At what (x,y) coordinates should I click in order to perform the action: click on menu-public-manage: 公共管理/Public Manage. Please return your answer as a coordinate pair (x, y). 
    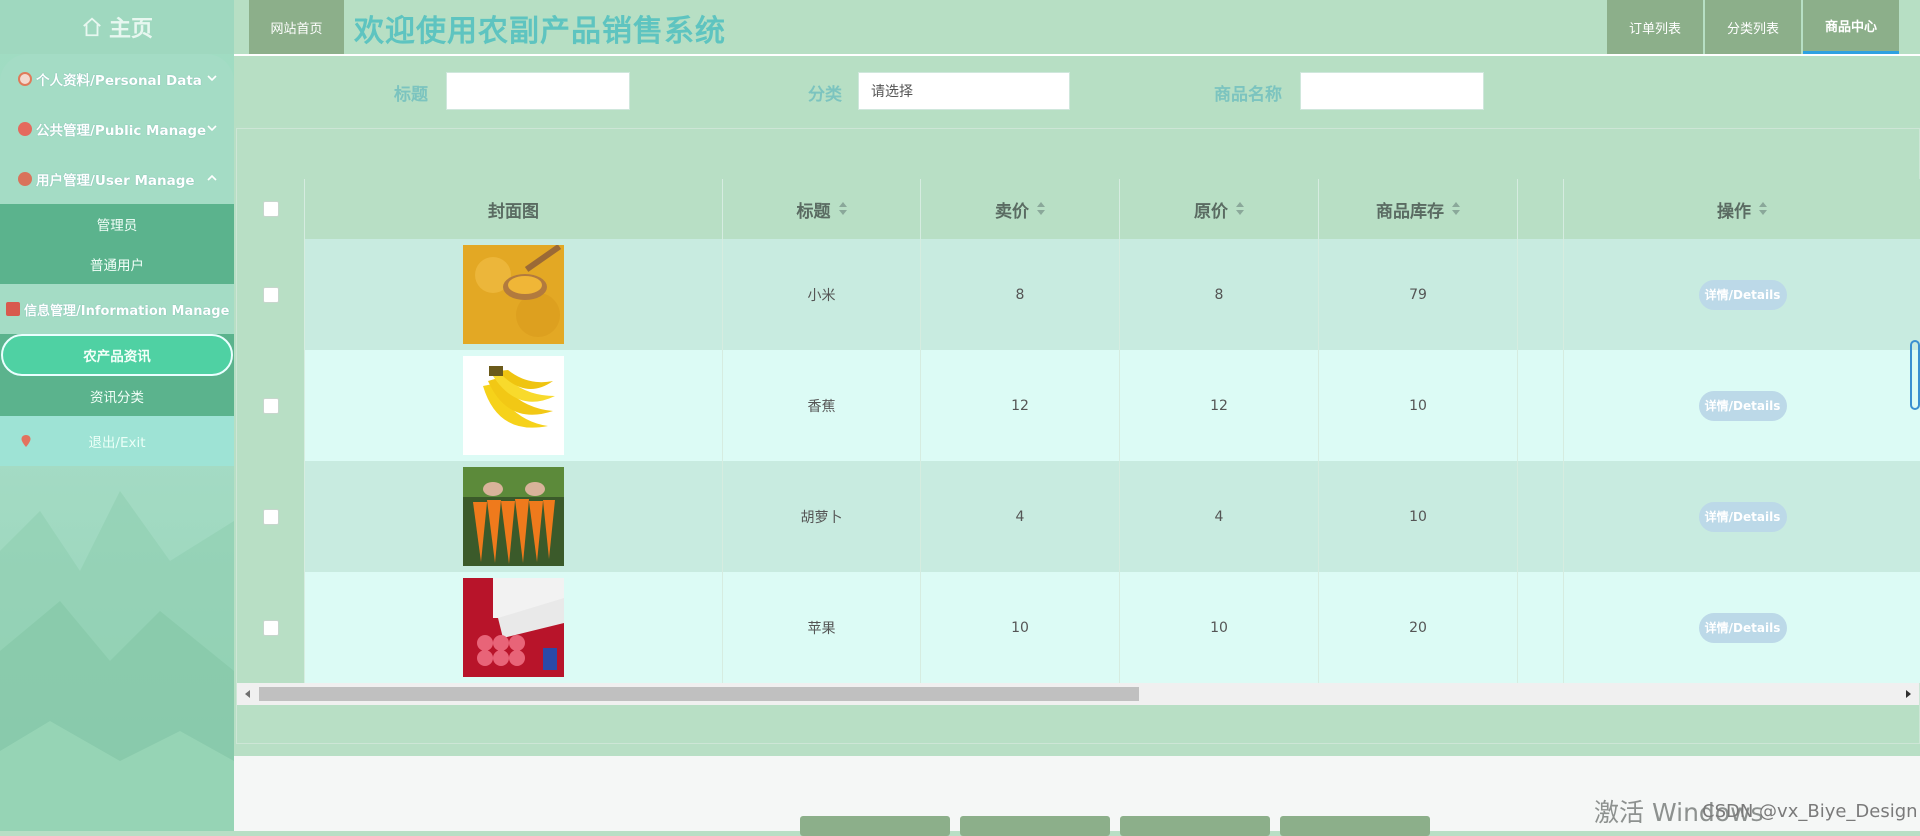
    Looking at the image, I should click on (117, 129).